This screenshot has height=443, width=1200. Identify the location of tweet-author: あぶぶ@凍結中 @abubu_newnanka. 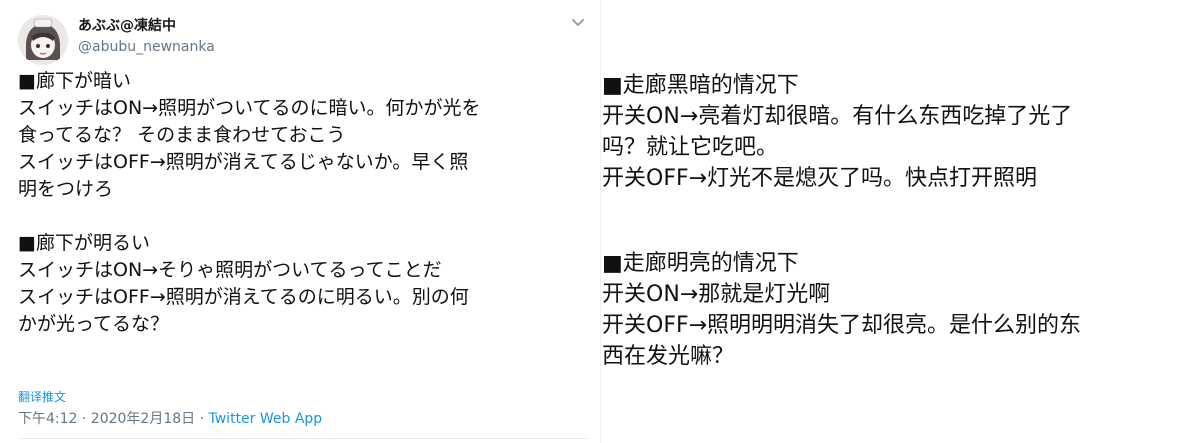
(146, 35).